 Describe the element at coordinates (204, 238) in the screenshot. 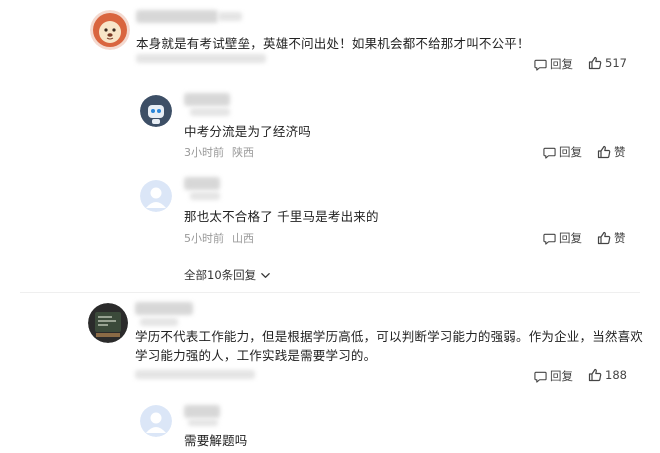

I see `reply-time: 5小时前` at that location.